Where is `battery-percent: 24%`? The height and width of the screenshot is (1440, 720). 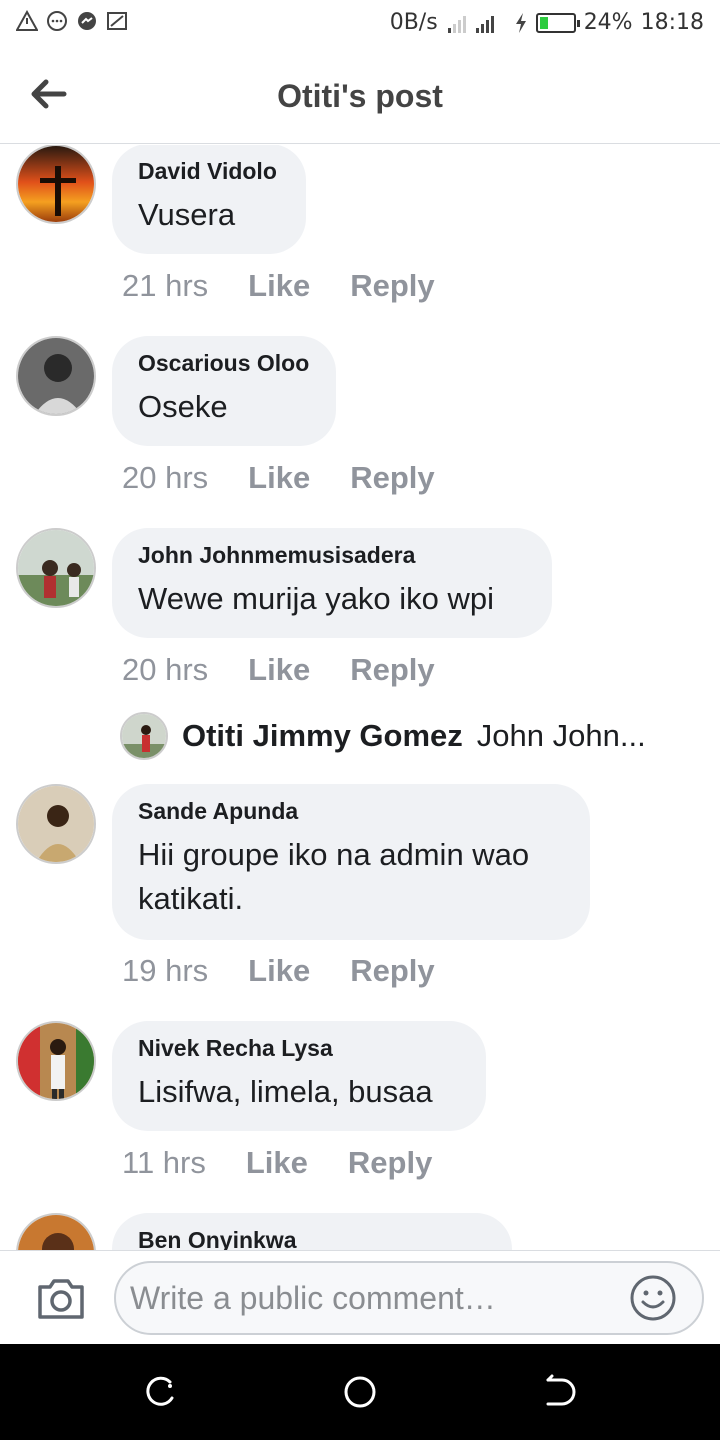 battery-percent: 24% is located at coordinates (608, 22).